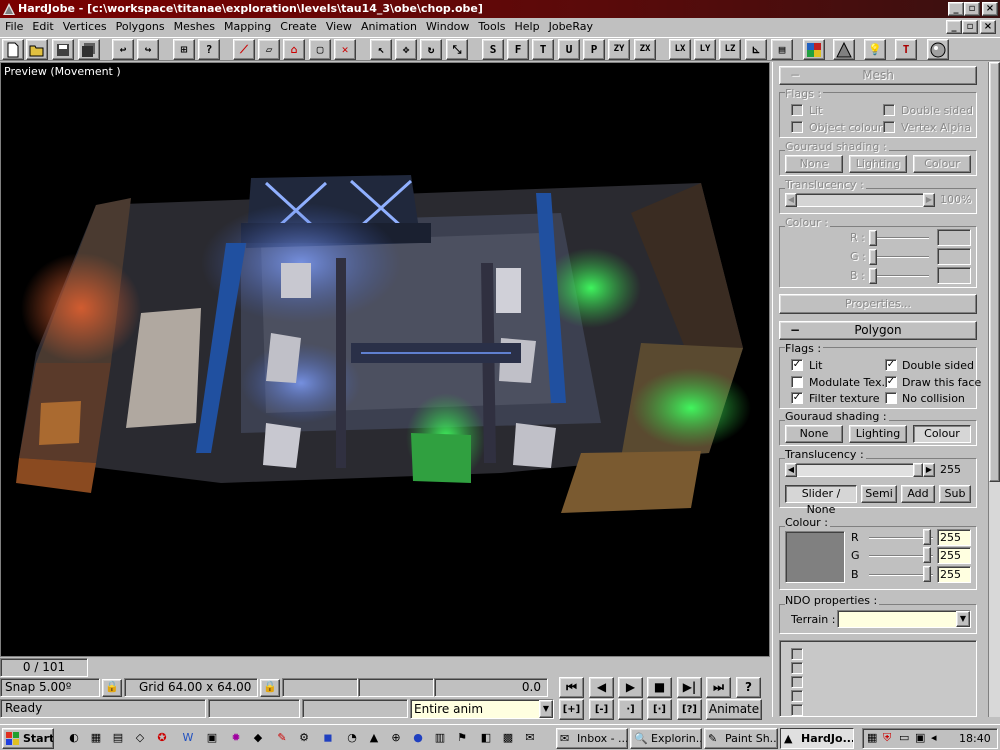 This screenshot has width=1000, height=750. What do you see at coordinates (956, 9) in the screenshot?
I see `minimize-button: _` at bounding box center [956, 9].